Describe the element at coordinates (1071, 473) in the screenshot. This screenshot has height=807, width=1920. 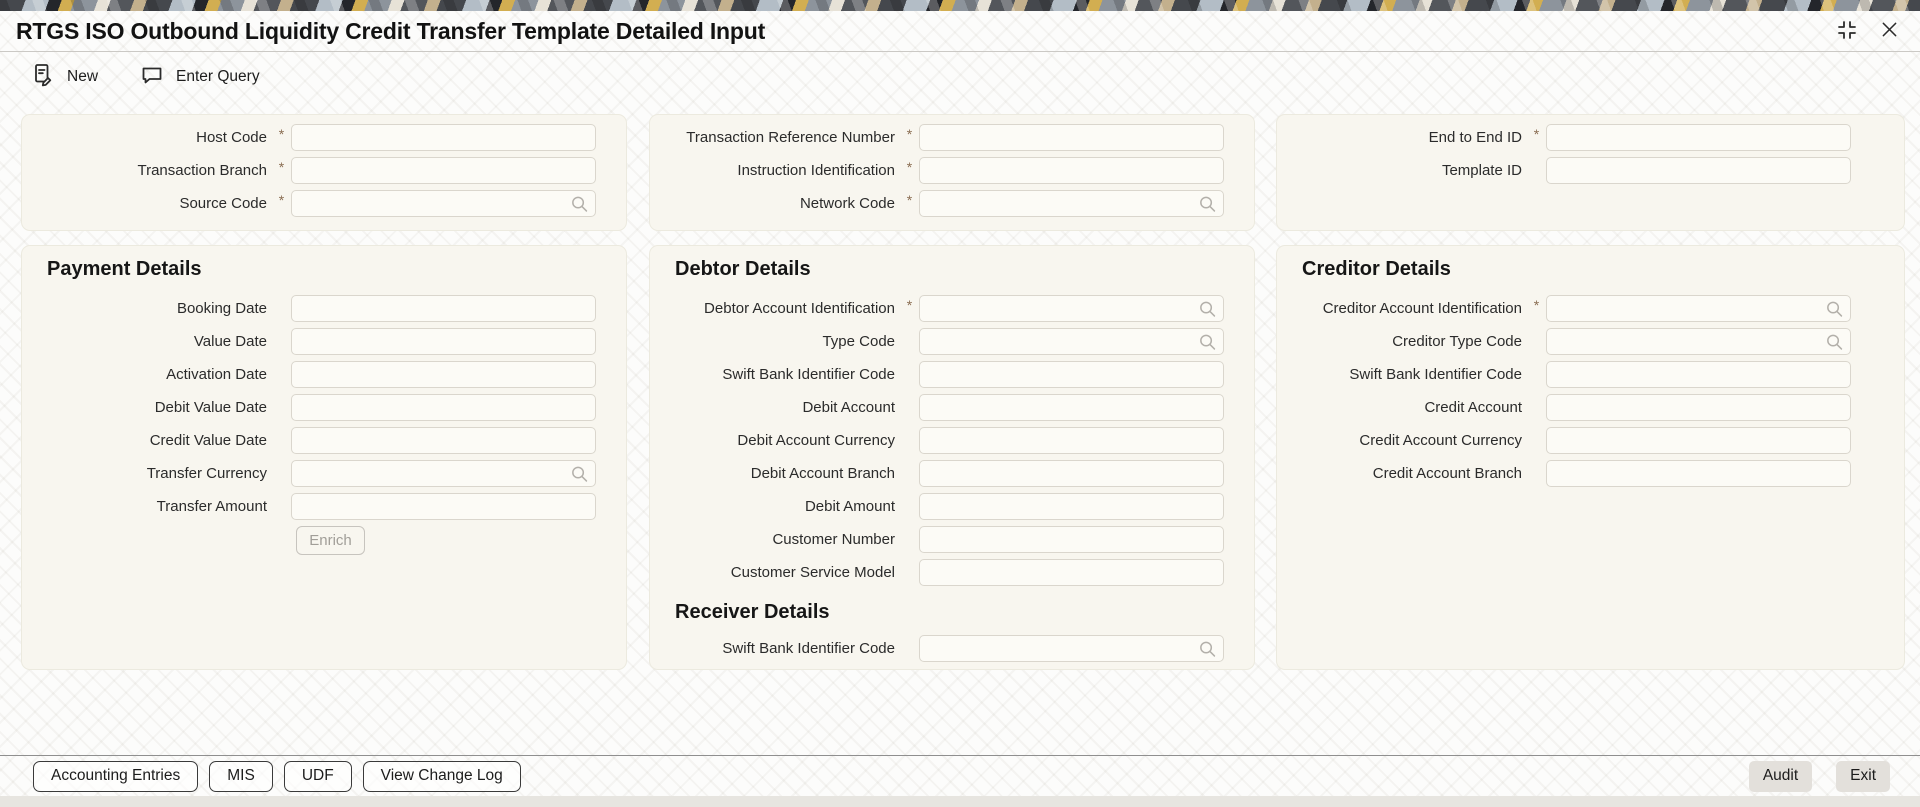
I see `debit-account-branch-input` at that location.